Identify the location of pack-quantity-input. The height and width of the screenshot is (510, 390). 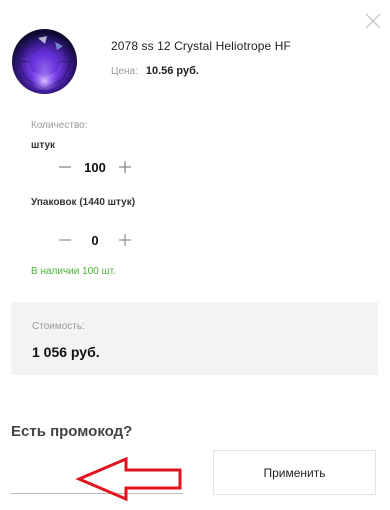
(95, 240).